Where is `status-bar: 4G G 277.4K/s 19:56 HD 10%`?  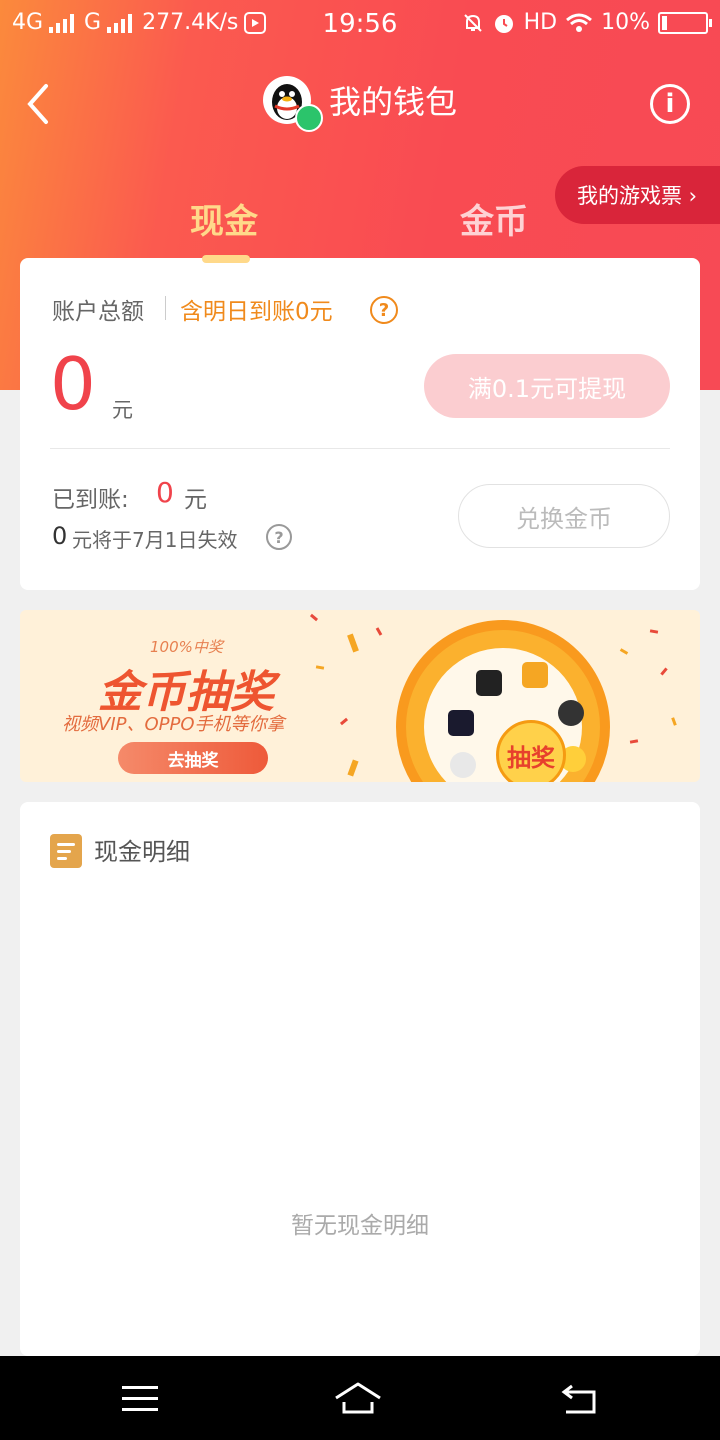 status-bar: 4G G 277.4K/s 19:56 HD 10% is located at coordinates (360, 25).